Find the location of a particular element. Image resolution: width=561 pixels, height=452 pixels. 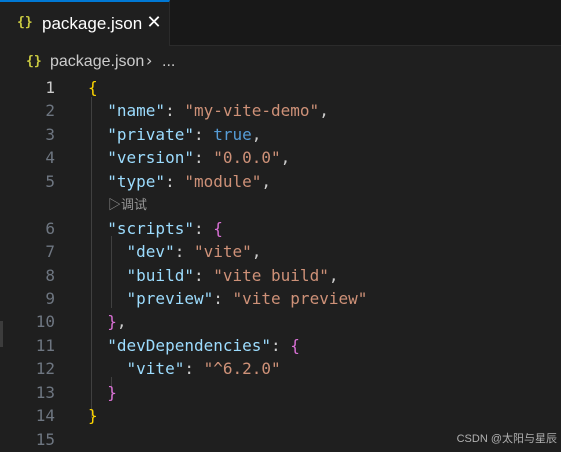

code-text: "version": "0.0.0", is located at coordinates (189, 157).